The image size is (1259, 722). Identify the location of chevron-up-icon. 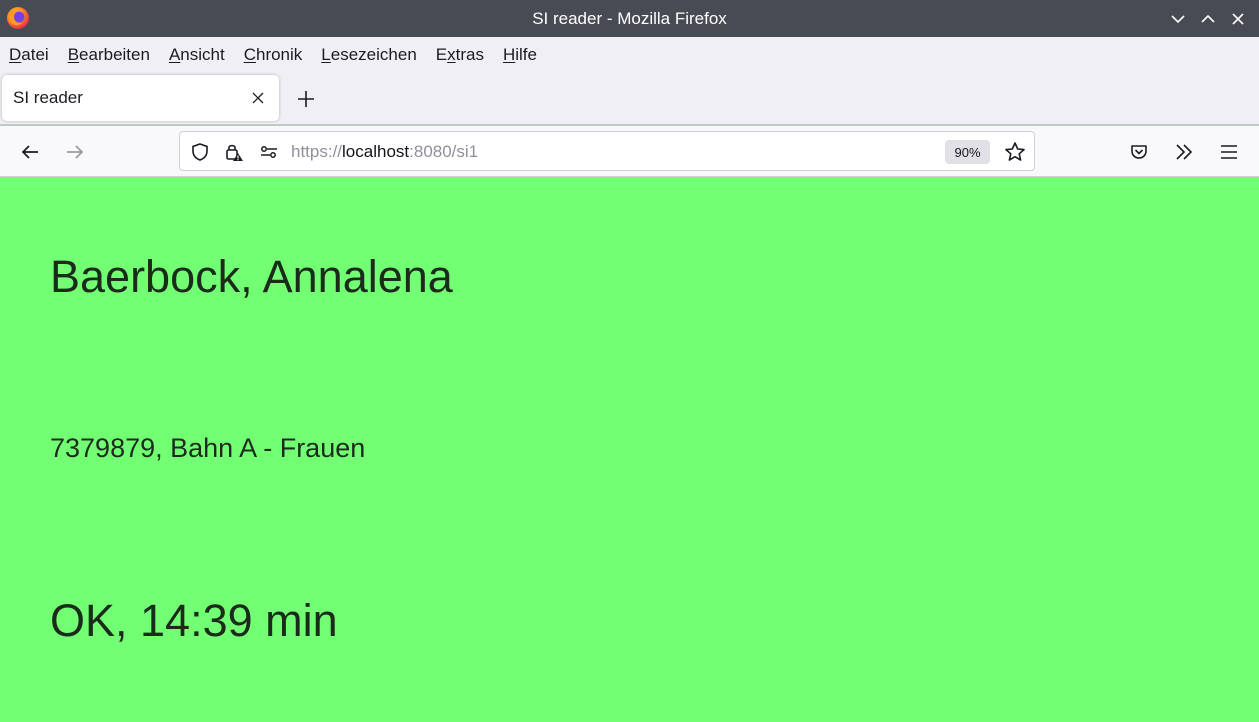
(1208, 18).